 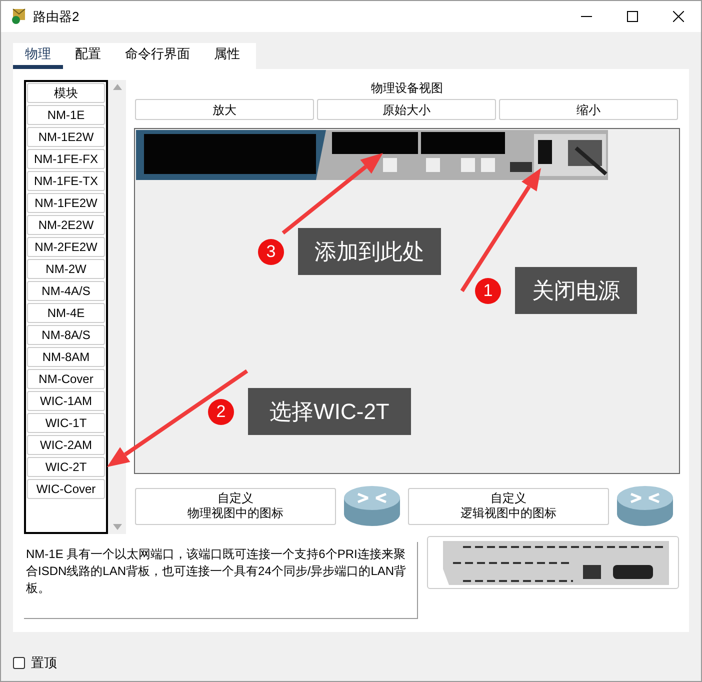 I want to click on scroll-up-icon, so click(x=117, y=87).